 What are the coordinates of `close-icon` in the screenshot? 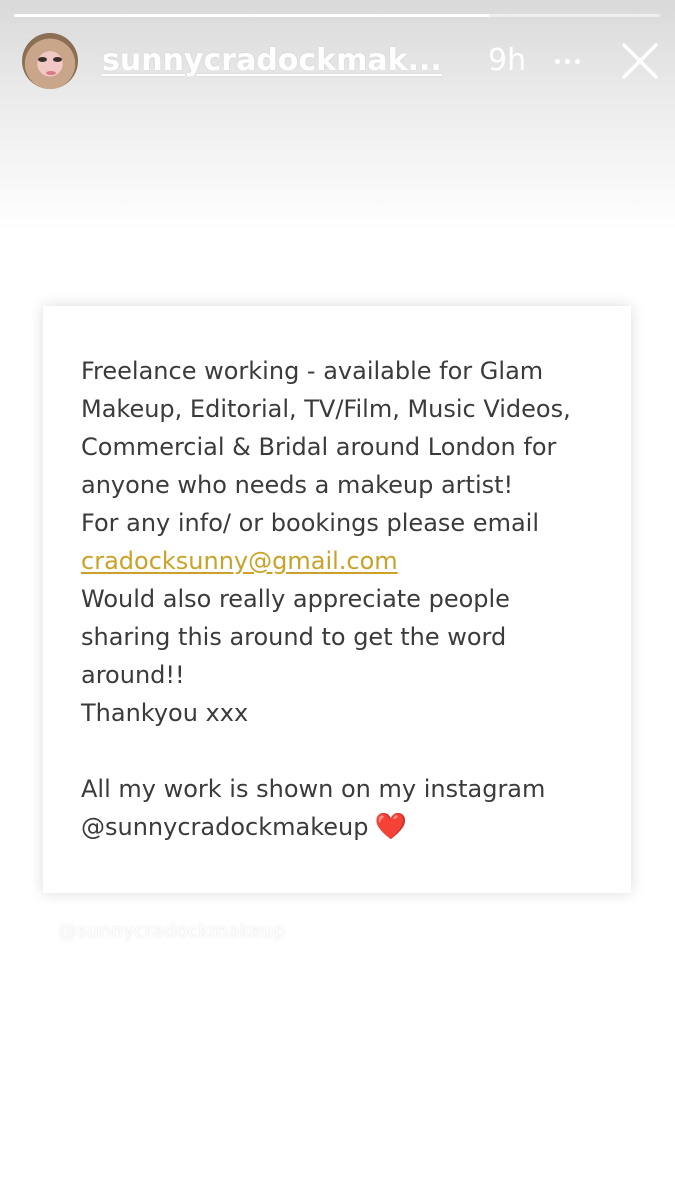 It's located at (640, 61).